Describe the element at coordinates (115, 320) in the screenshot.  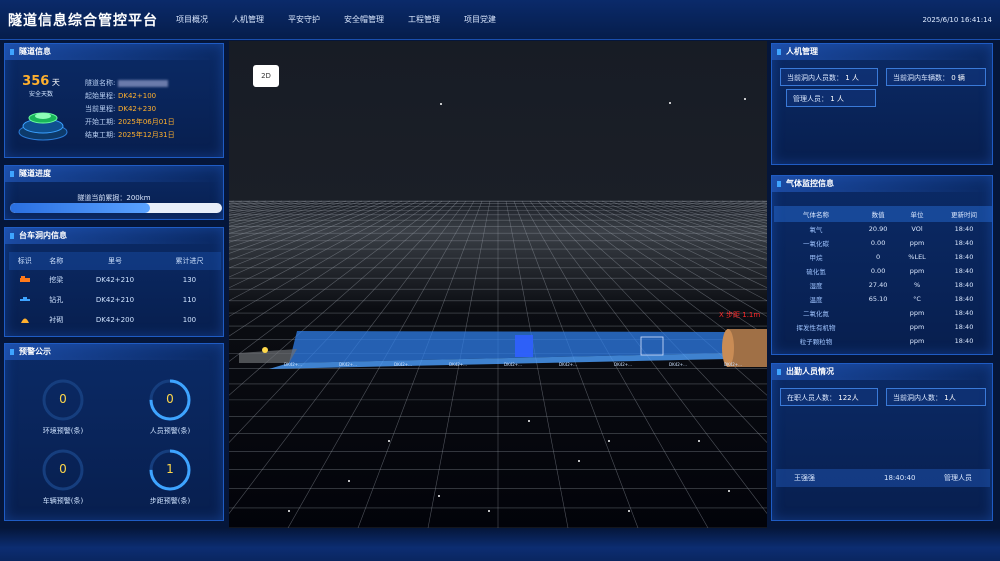
I see `table-row: 衬砌 DK42+200 100` at that location.